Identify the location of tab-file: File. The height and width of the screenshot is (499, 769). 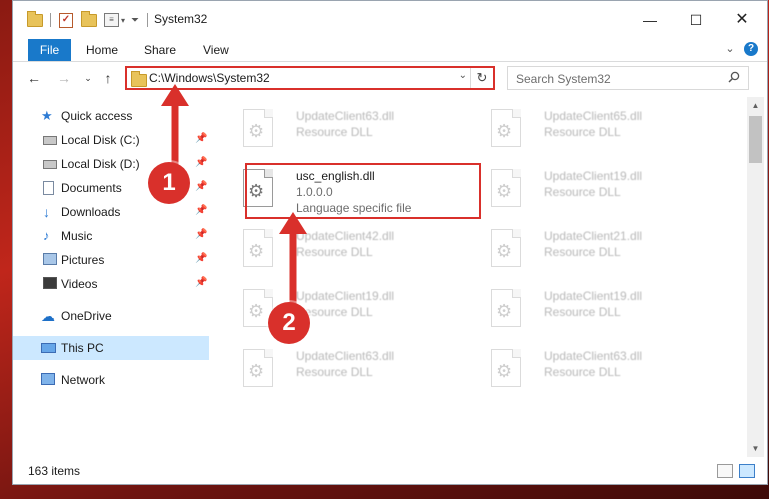
(49, 50).